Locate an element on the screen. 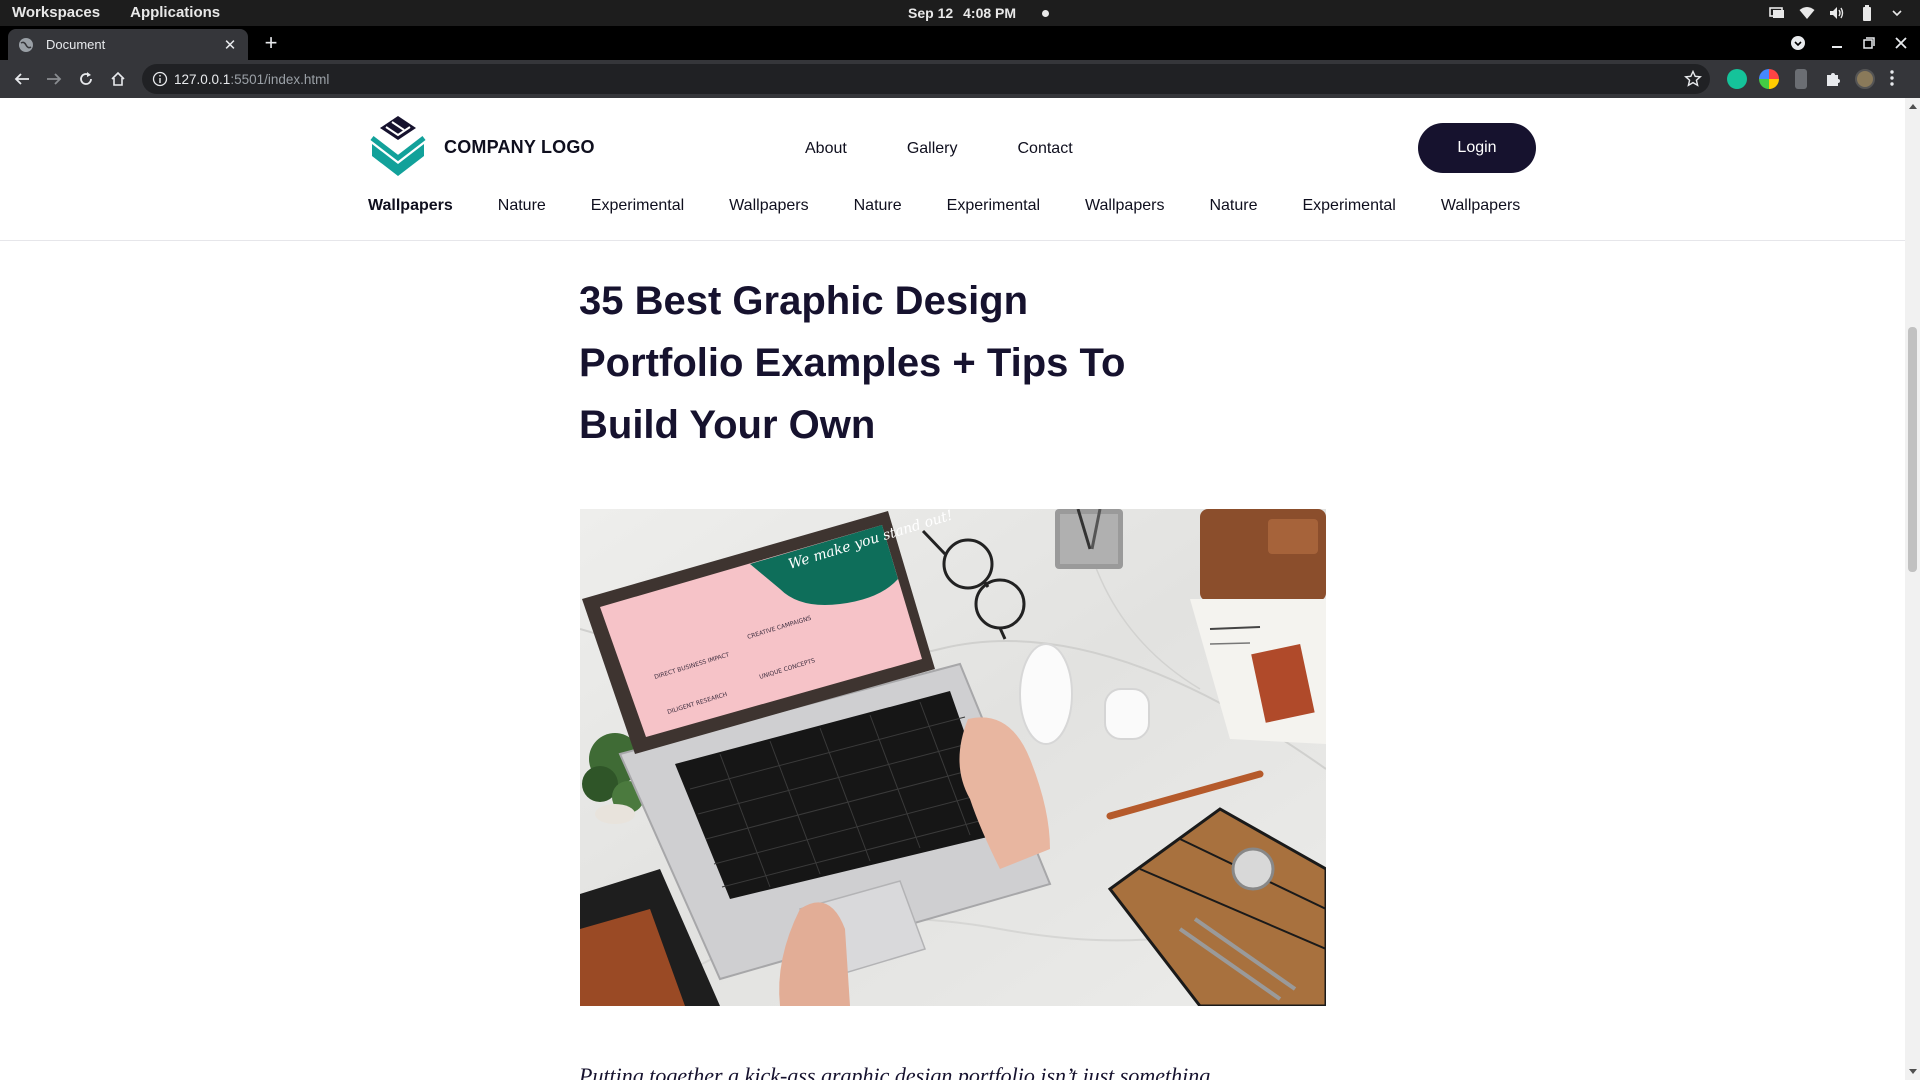  company-logo-icon is located at coordinates (398, 146).